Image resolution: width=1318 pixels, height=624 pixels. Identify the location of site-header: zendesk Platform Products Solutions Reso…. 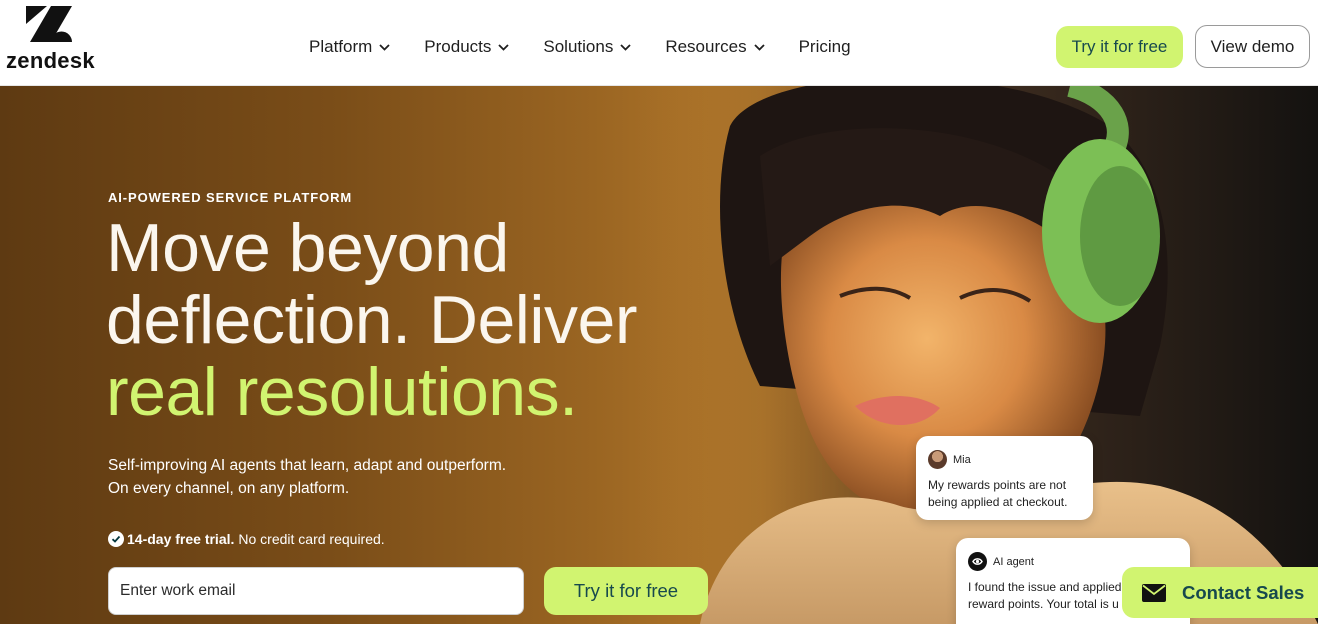
(659, 43).